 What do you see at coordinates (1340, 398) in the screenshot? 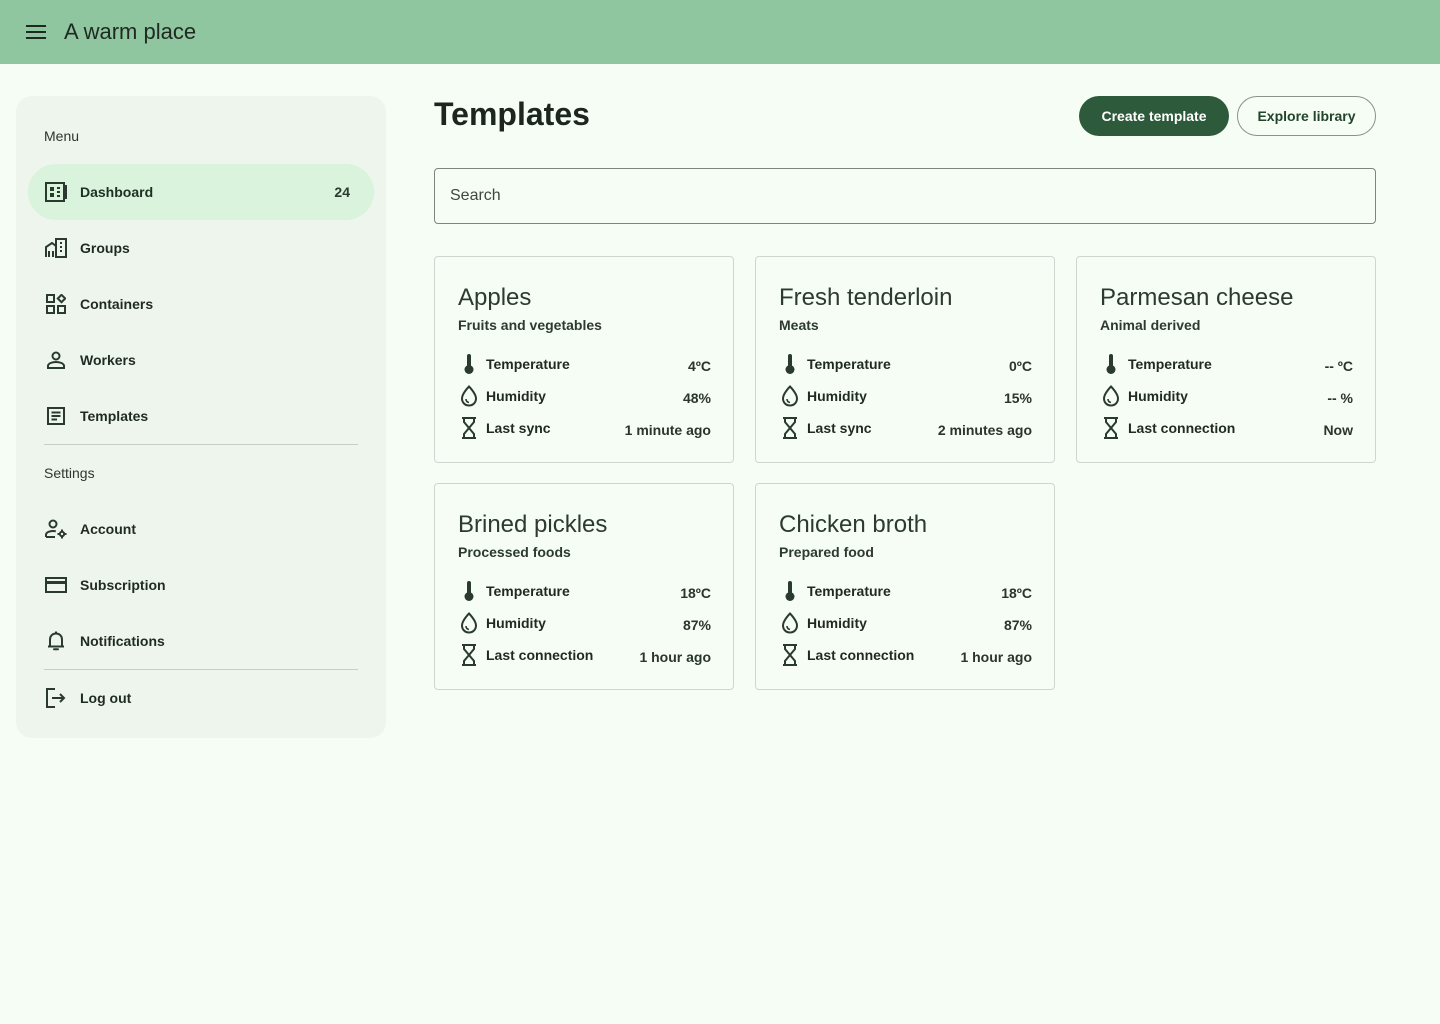
I see `row-value: -- %` at bounding box center [1340, 398].